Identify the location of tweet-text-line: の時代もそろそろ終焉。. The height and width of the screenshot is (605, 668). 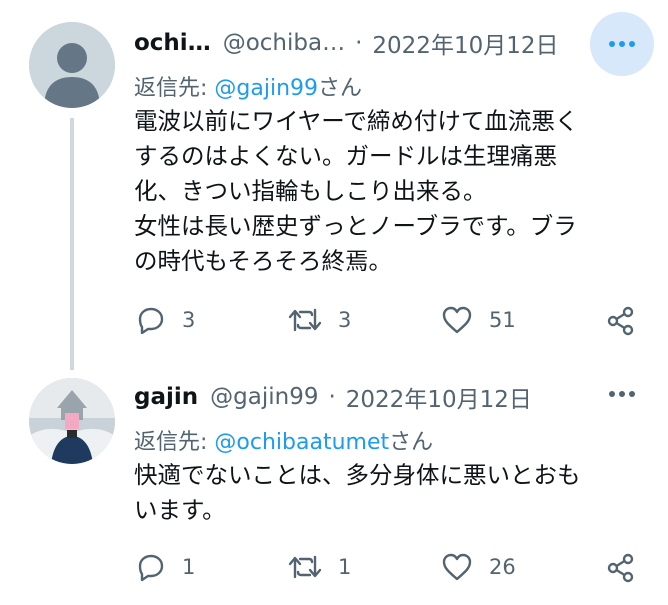
(263, 261).